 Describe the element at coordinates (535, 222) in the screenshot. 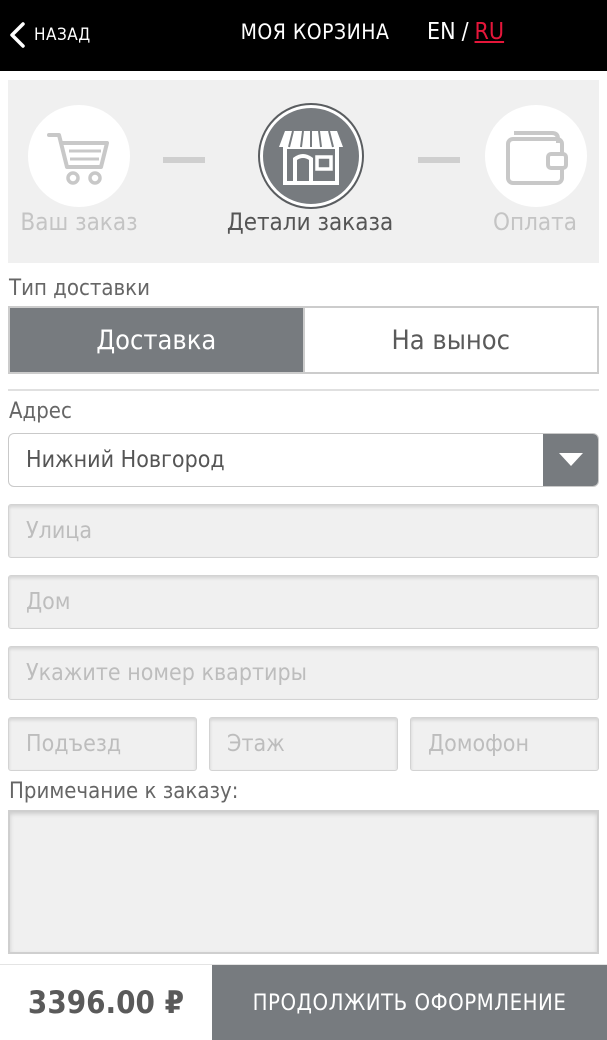

I see `step-payment-label: Оплата` at that location.